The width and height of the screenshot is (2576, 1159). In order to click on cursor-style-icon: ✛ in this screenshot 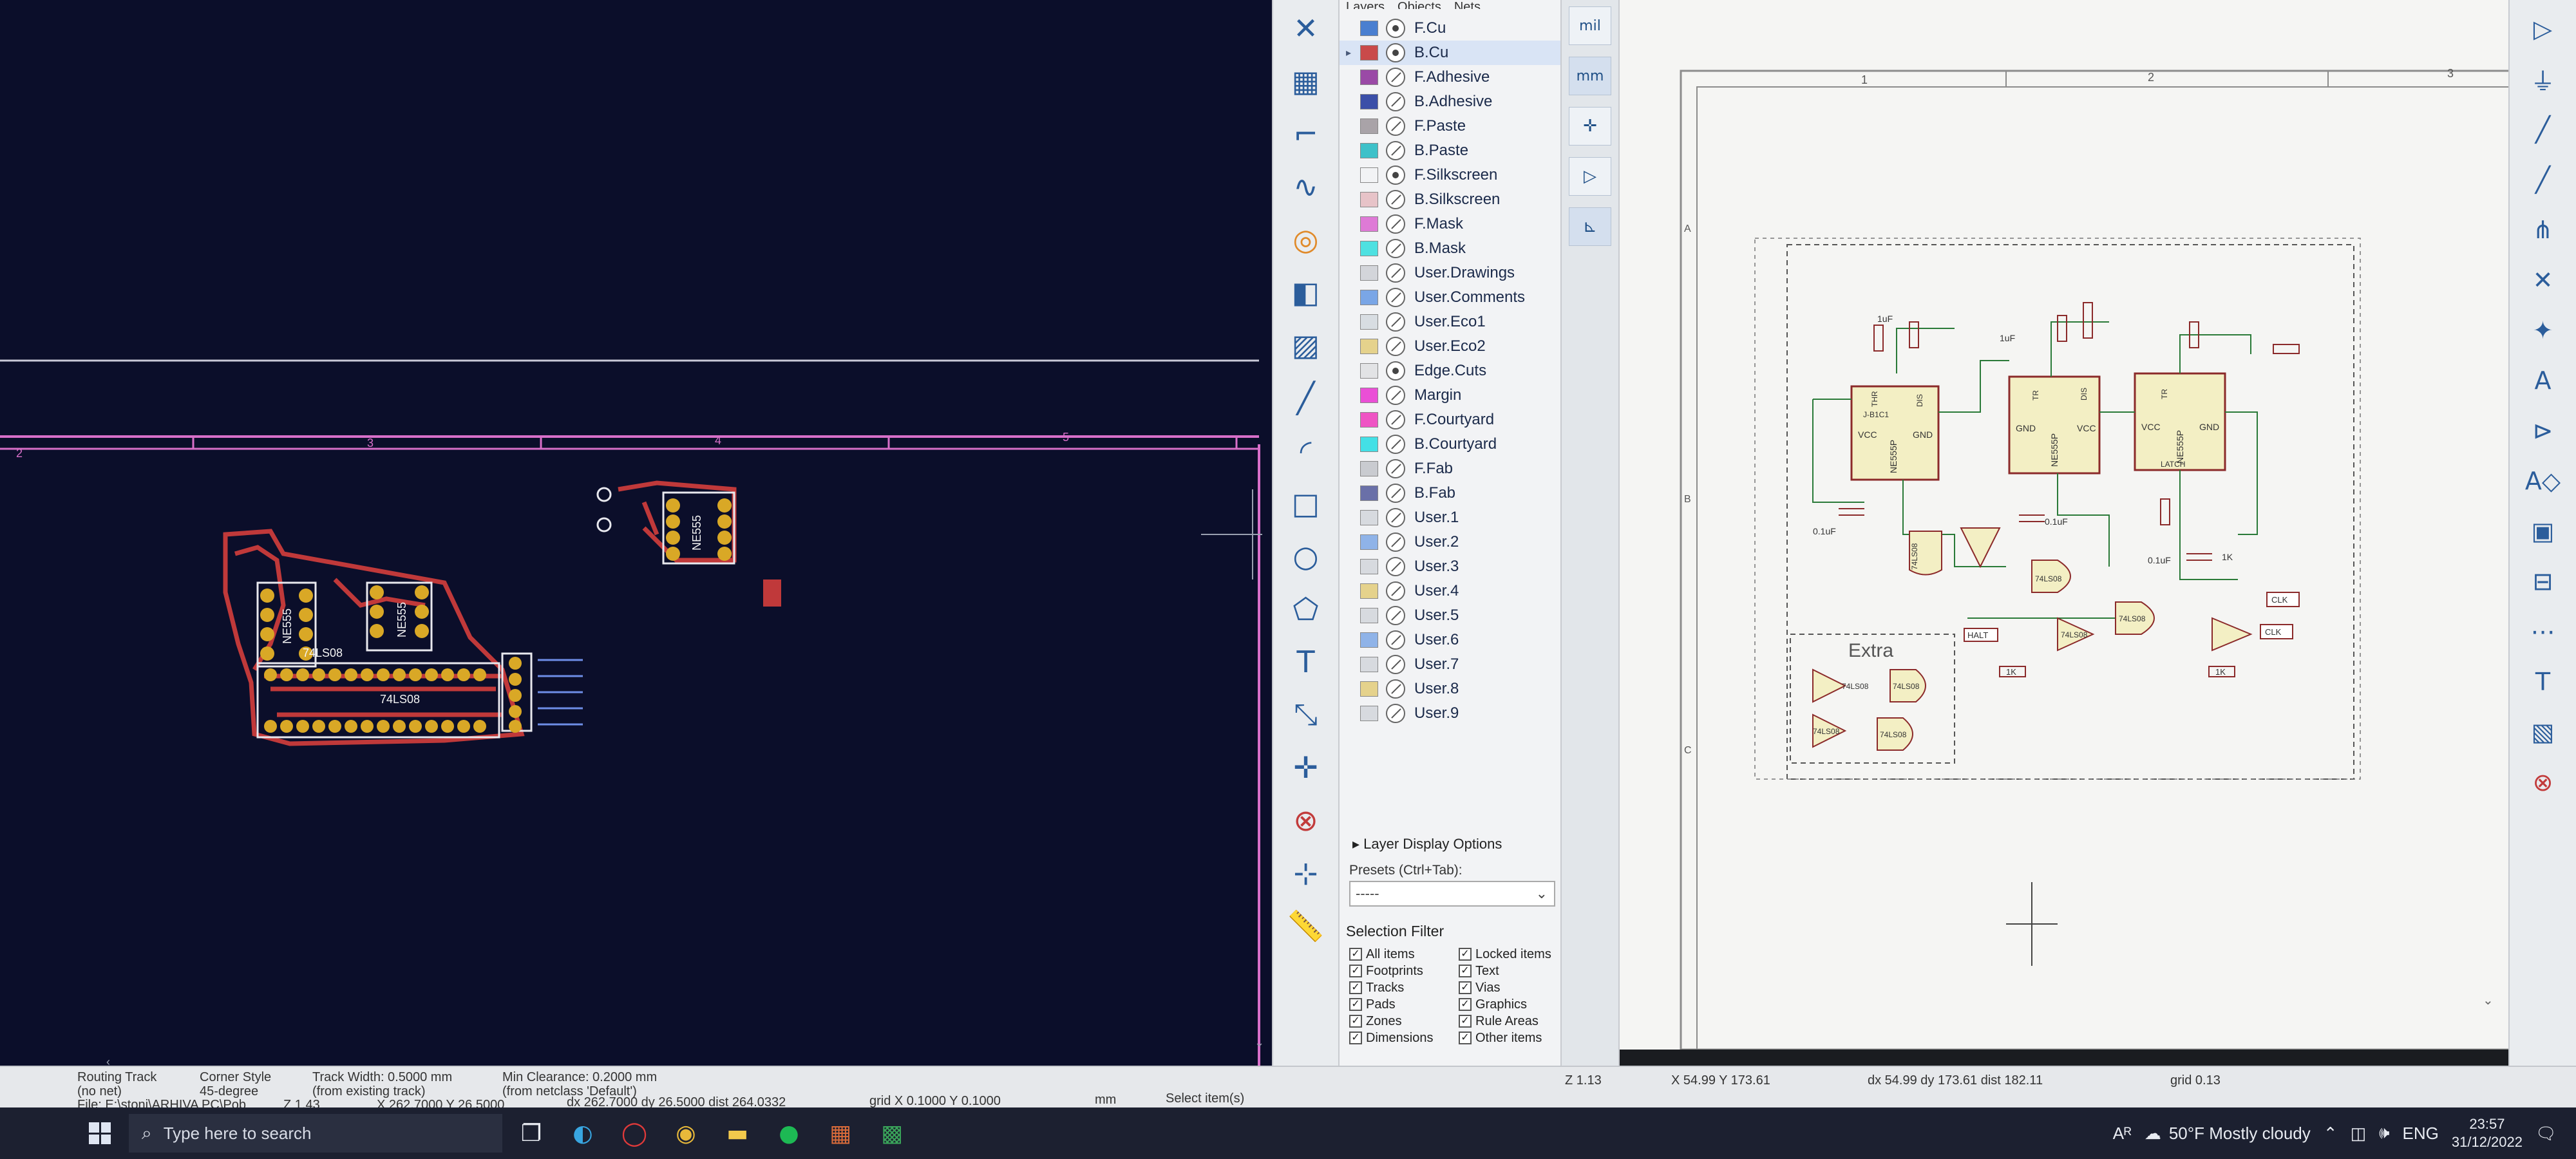, I will do `click(1590, 126)`.